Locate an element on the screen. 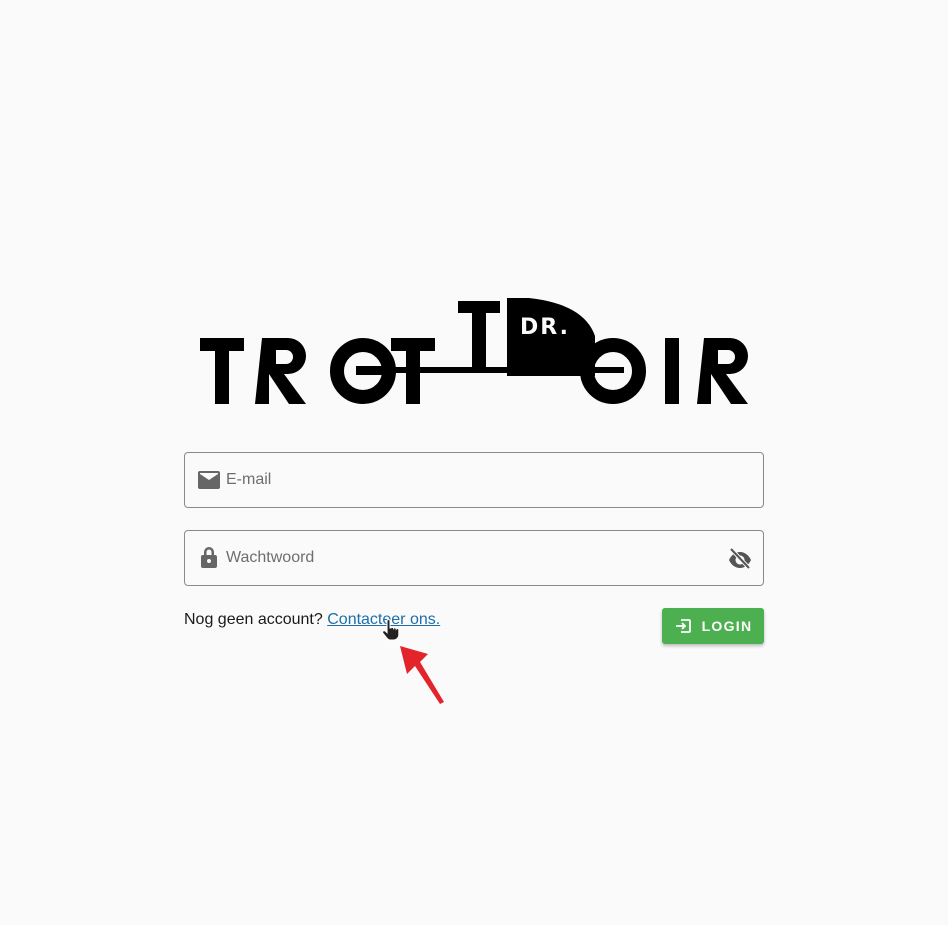 The image size is (948, 925). signup-prompt-text: Nog geen account? is located at coordinates (253, 619).